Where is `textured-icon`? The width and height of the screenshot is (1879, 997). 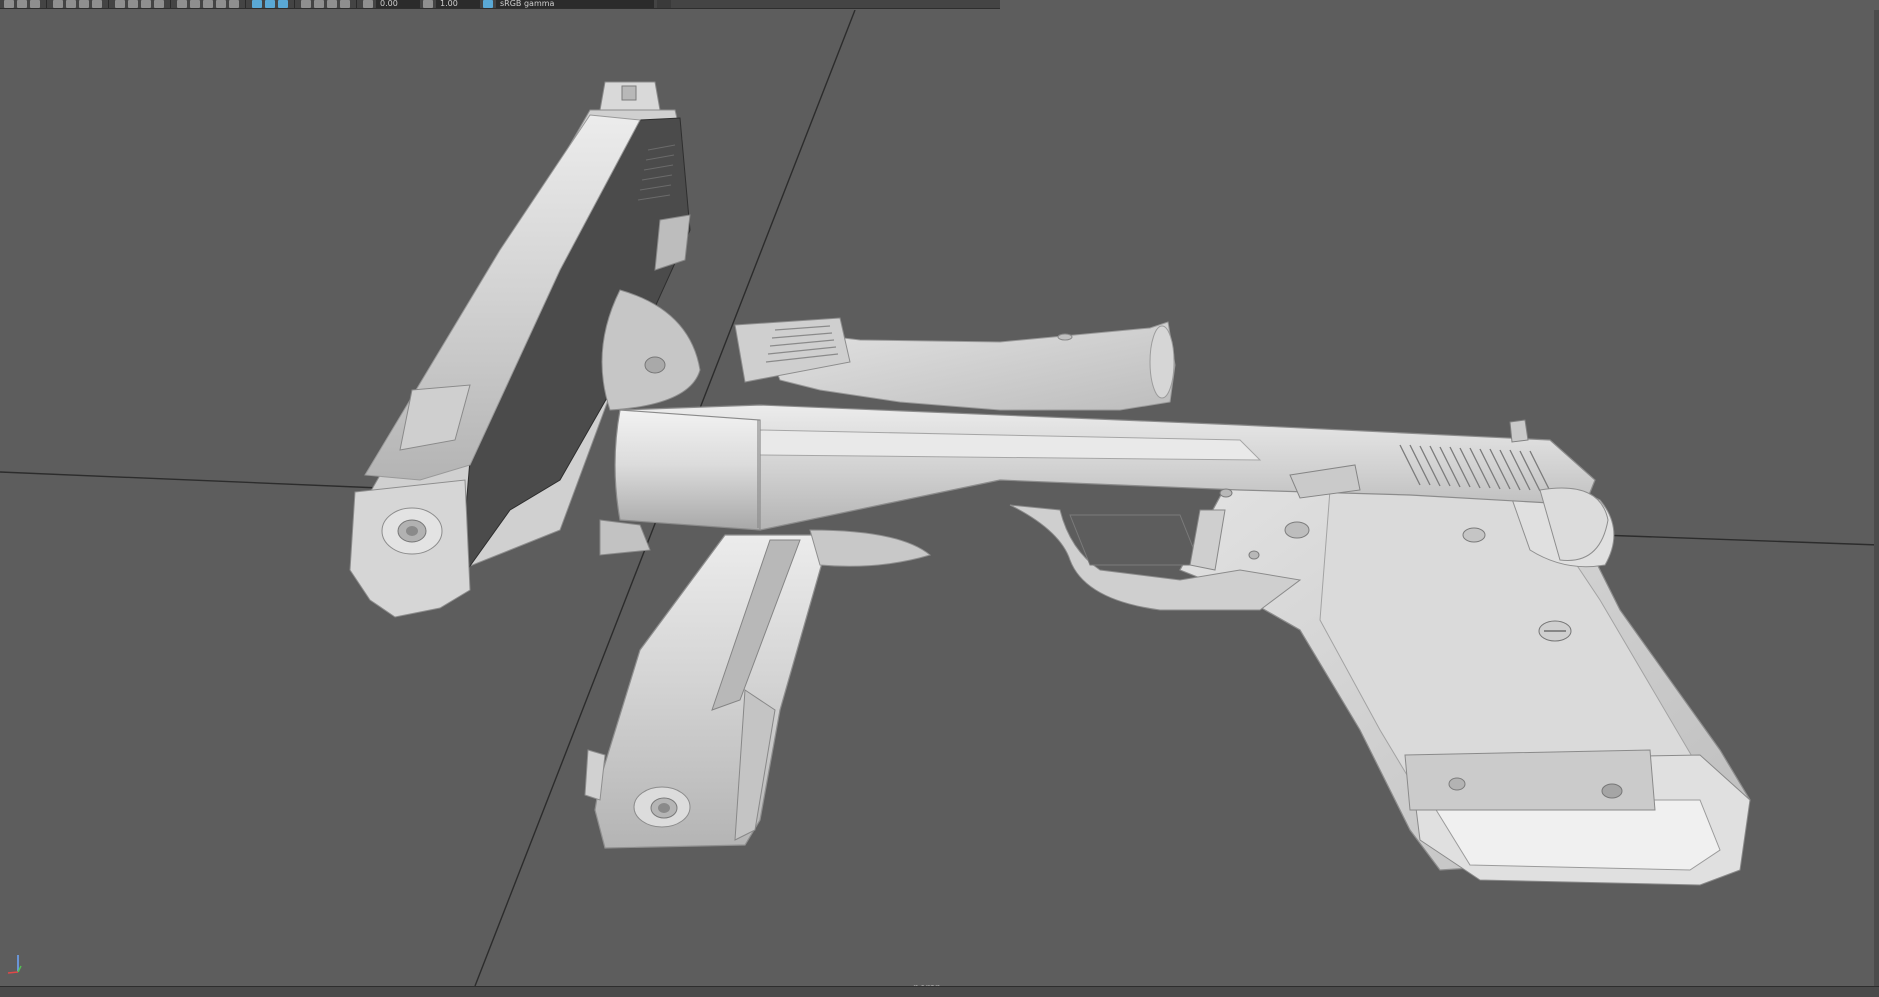
textured-icon is located at coordinates (159, 4).